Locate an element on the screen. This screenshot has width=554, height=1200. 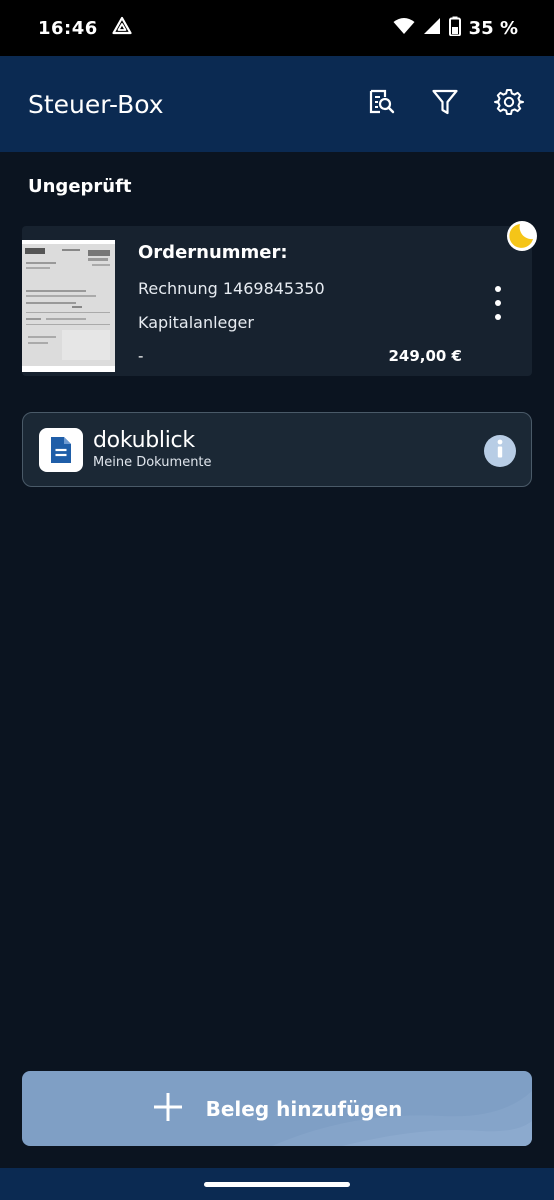
drive-triangle-icon is located at coordinates (122, 28).